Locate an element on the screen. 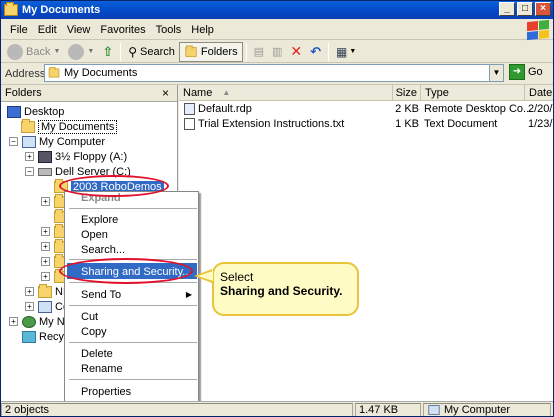 The width and height of the screenshot is (554, 417). menu-item-properties: Properties is located at coordinates (106, 391).